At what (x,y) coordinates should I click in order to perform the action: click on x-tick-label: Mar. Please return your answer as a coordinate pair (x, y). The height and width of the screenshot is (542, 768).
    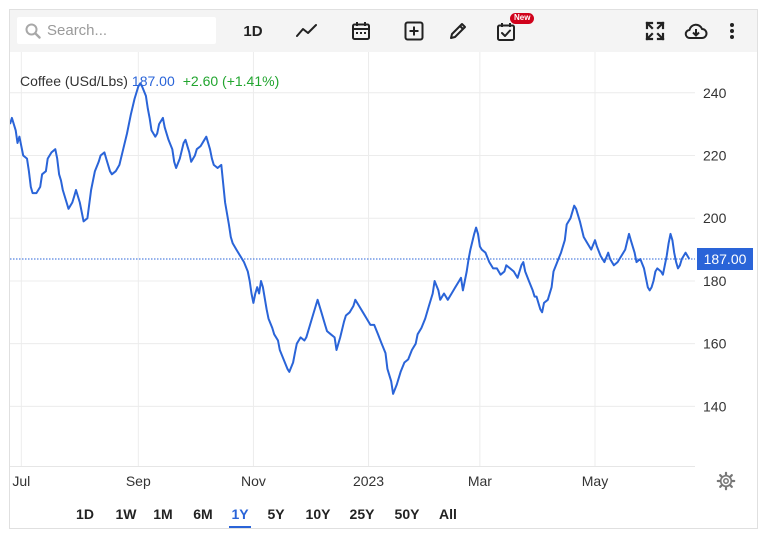
    Looking at the image, I should click on (480, 481).